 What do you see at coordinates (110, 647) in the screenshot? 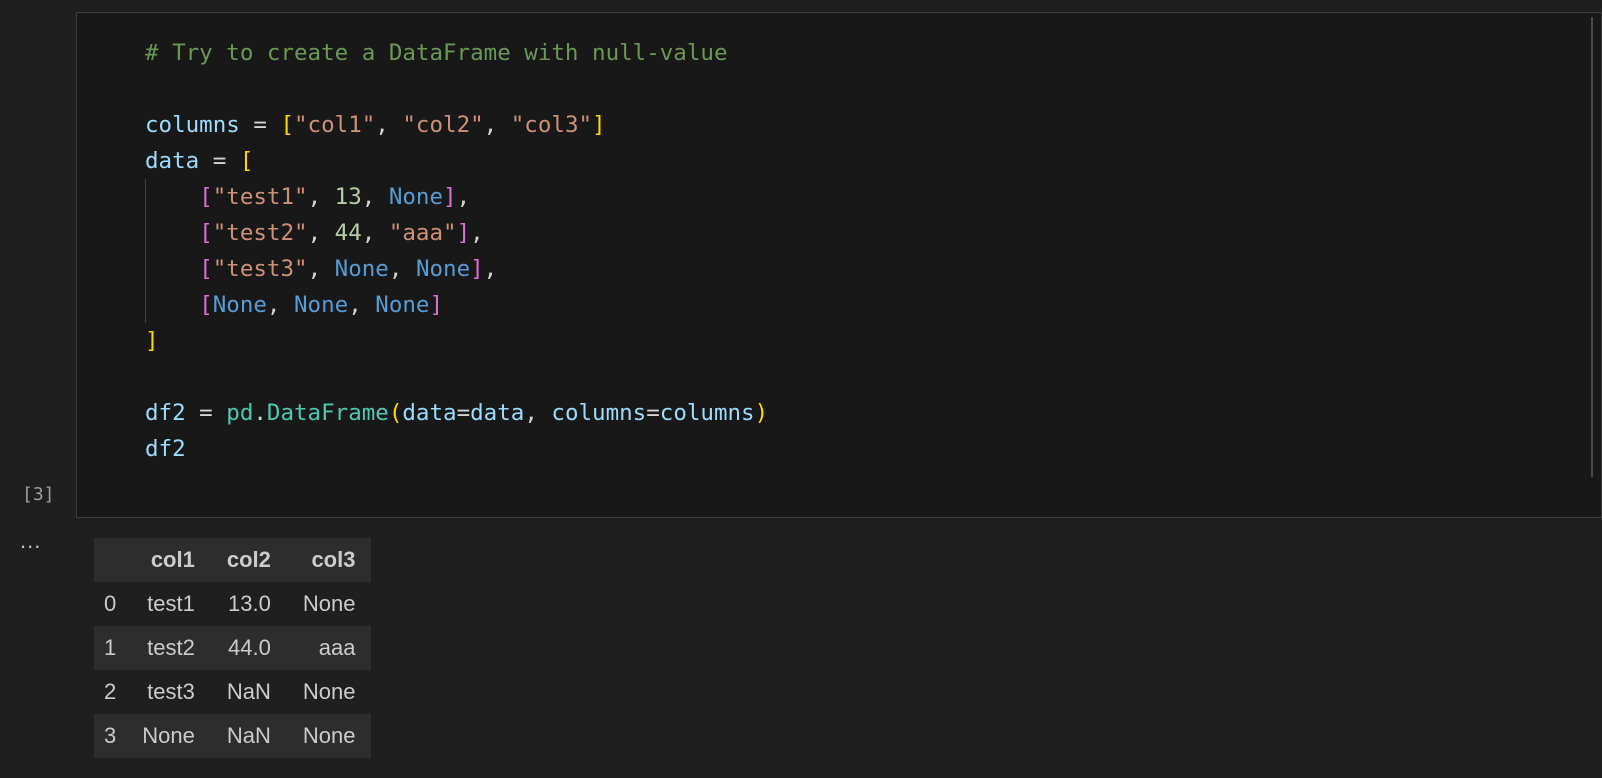
I see `row-index: 1` at bounding box center [110, 647].